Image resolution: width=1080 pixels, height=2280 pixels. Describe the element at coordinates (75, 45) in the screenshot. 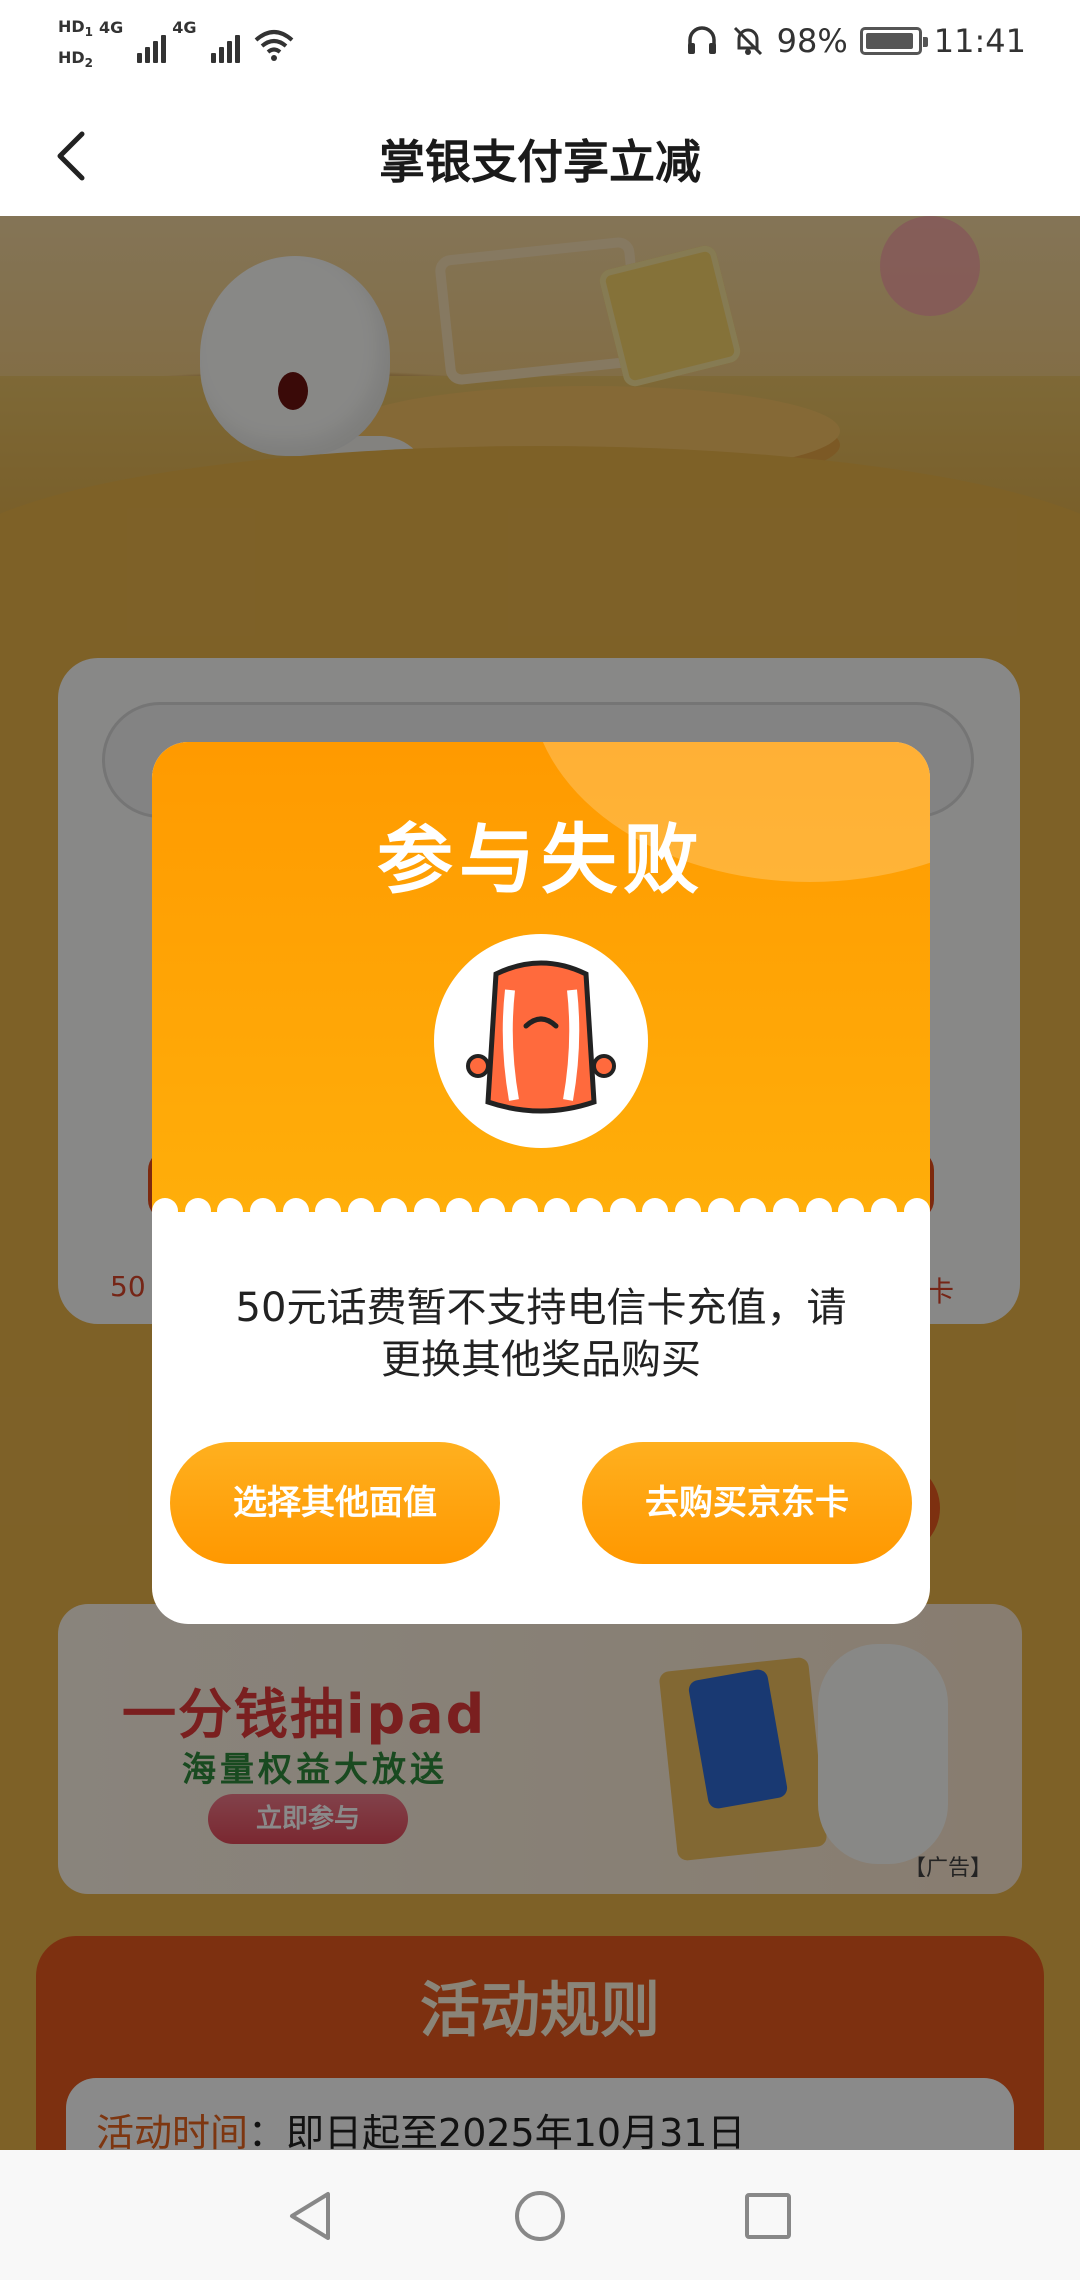

I see `hd-indicators: HD1 HD2` at that location.